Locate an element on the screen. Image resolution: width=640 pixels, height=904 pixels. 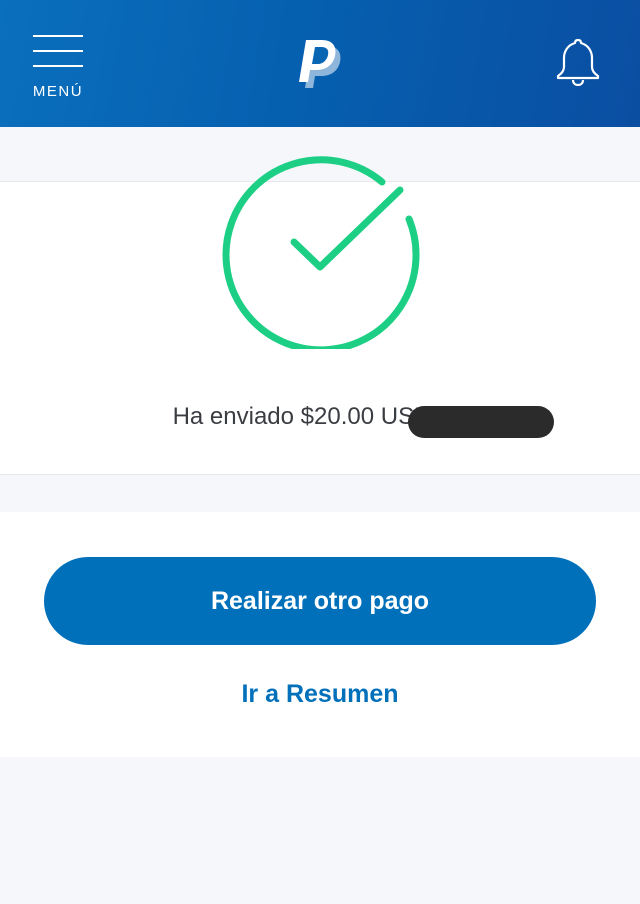
make-another-payment-button: Realizar otro pago is located at coordinates (320, 601).